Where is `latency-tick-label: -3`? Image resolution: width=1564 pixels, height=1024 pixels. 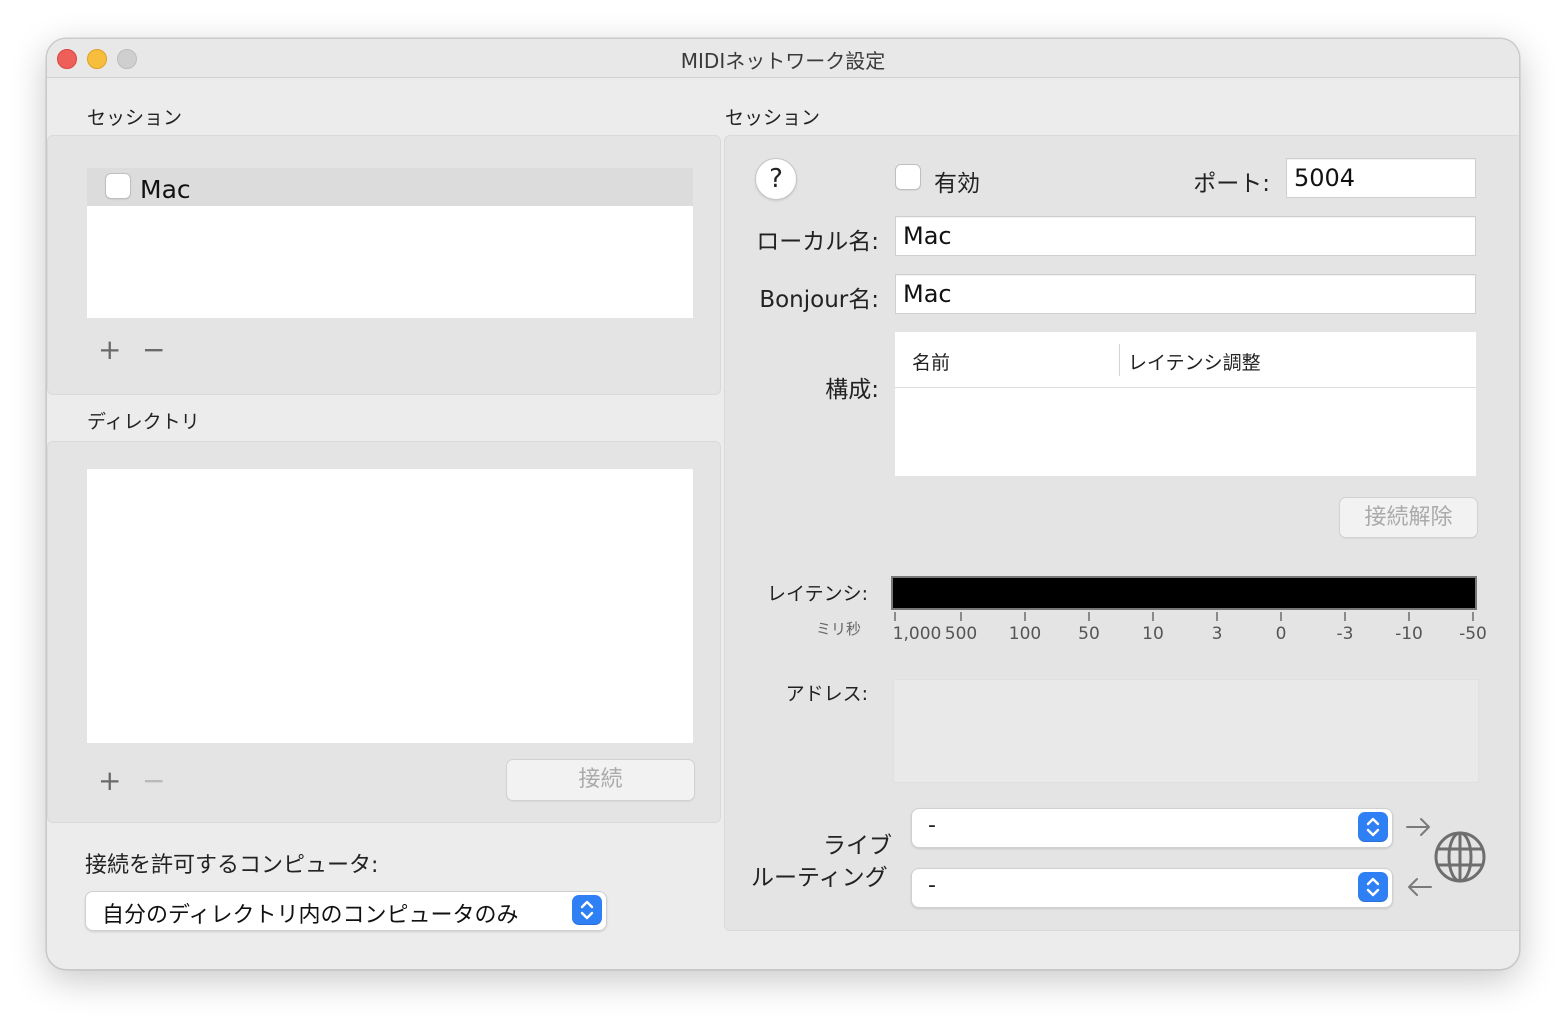 latency-tick-label: -3 is located at coordinates (1345, 634).